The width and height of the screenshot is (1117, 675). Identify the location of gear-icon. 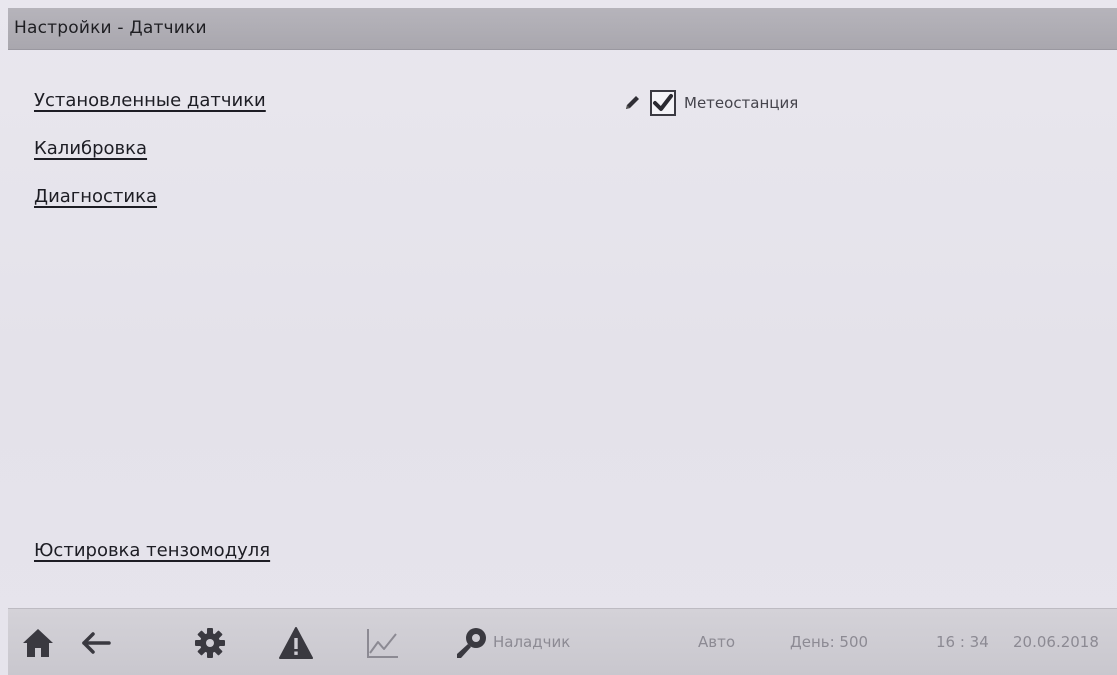
(210, 643).